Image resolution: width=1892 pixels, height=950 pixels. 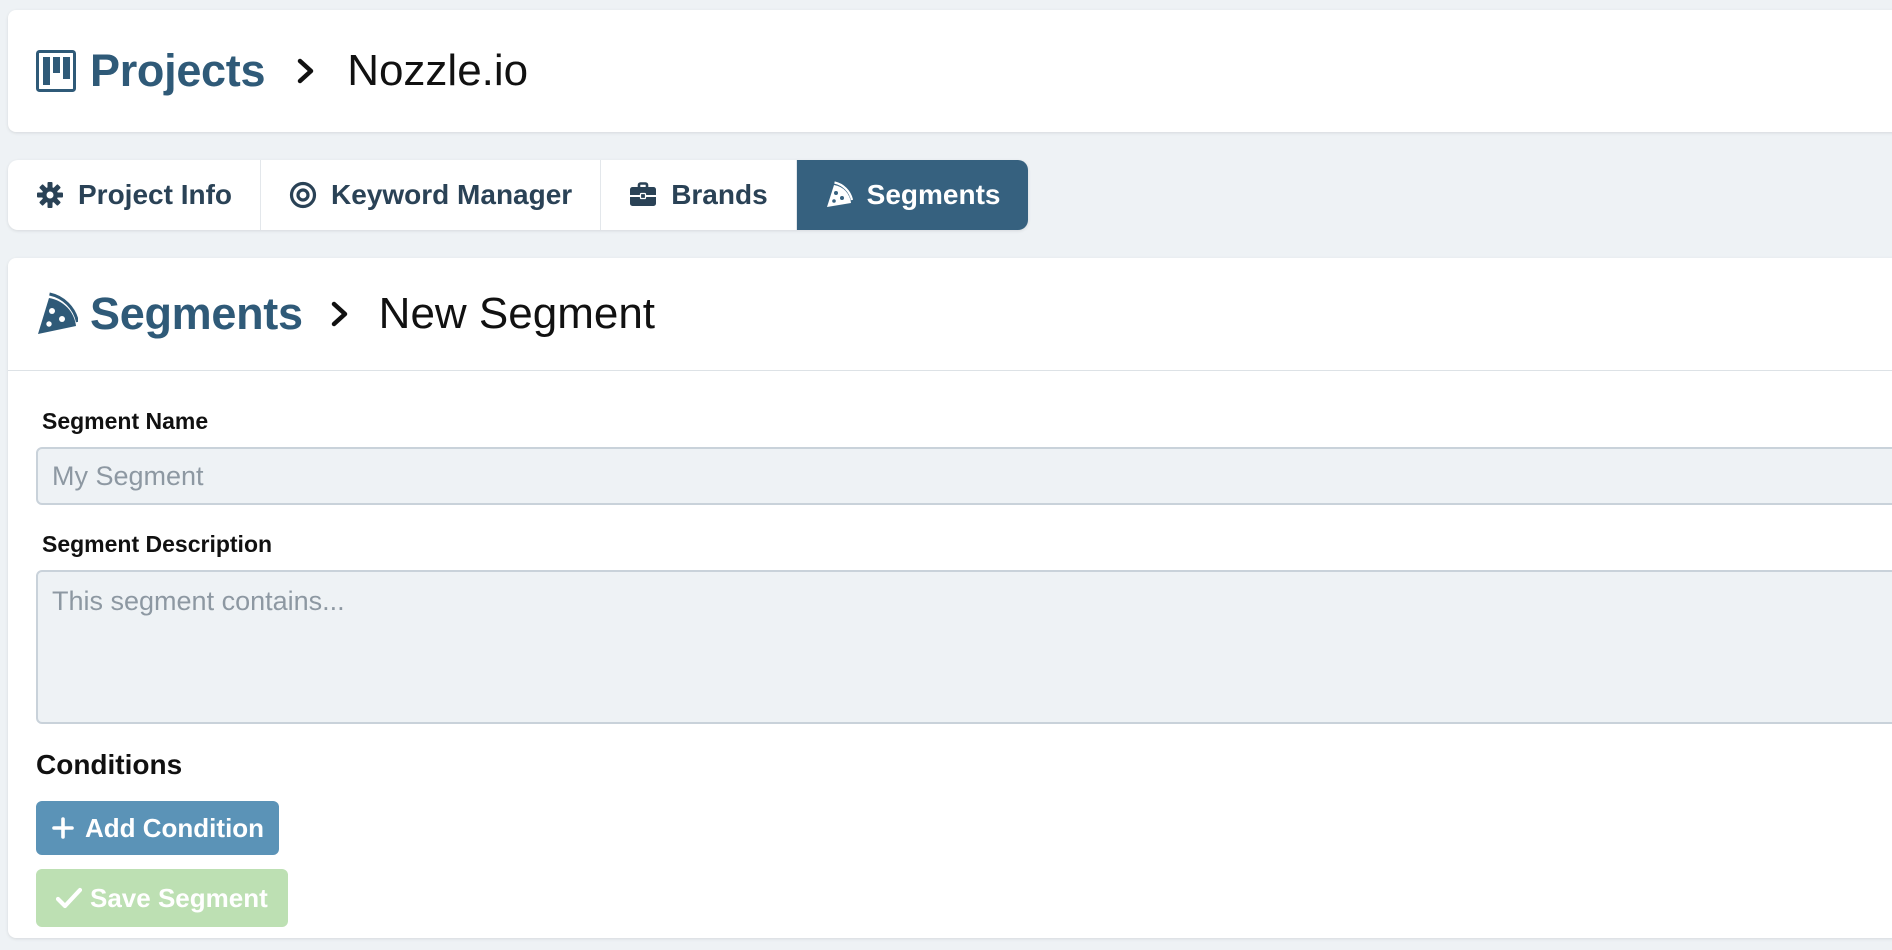 I want to click on save-segment-button: Save Segment, so click(x=162, y=898).